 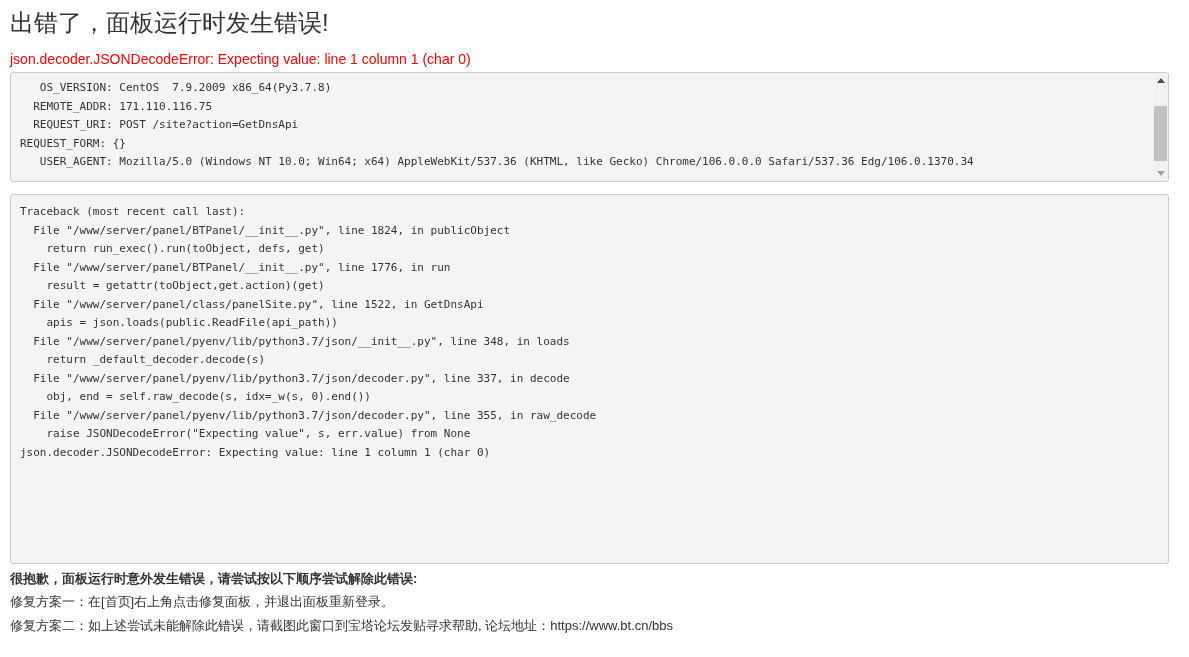 What do you see at coordinates (258, 304) in the screenshot?
I see `code-line: File "/www/server/panel/class/panelSite.py", line 1522, in GetDnsApi` at bounding box center [258, 304].